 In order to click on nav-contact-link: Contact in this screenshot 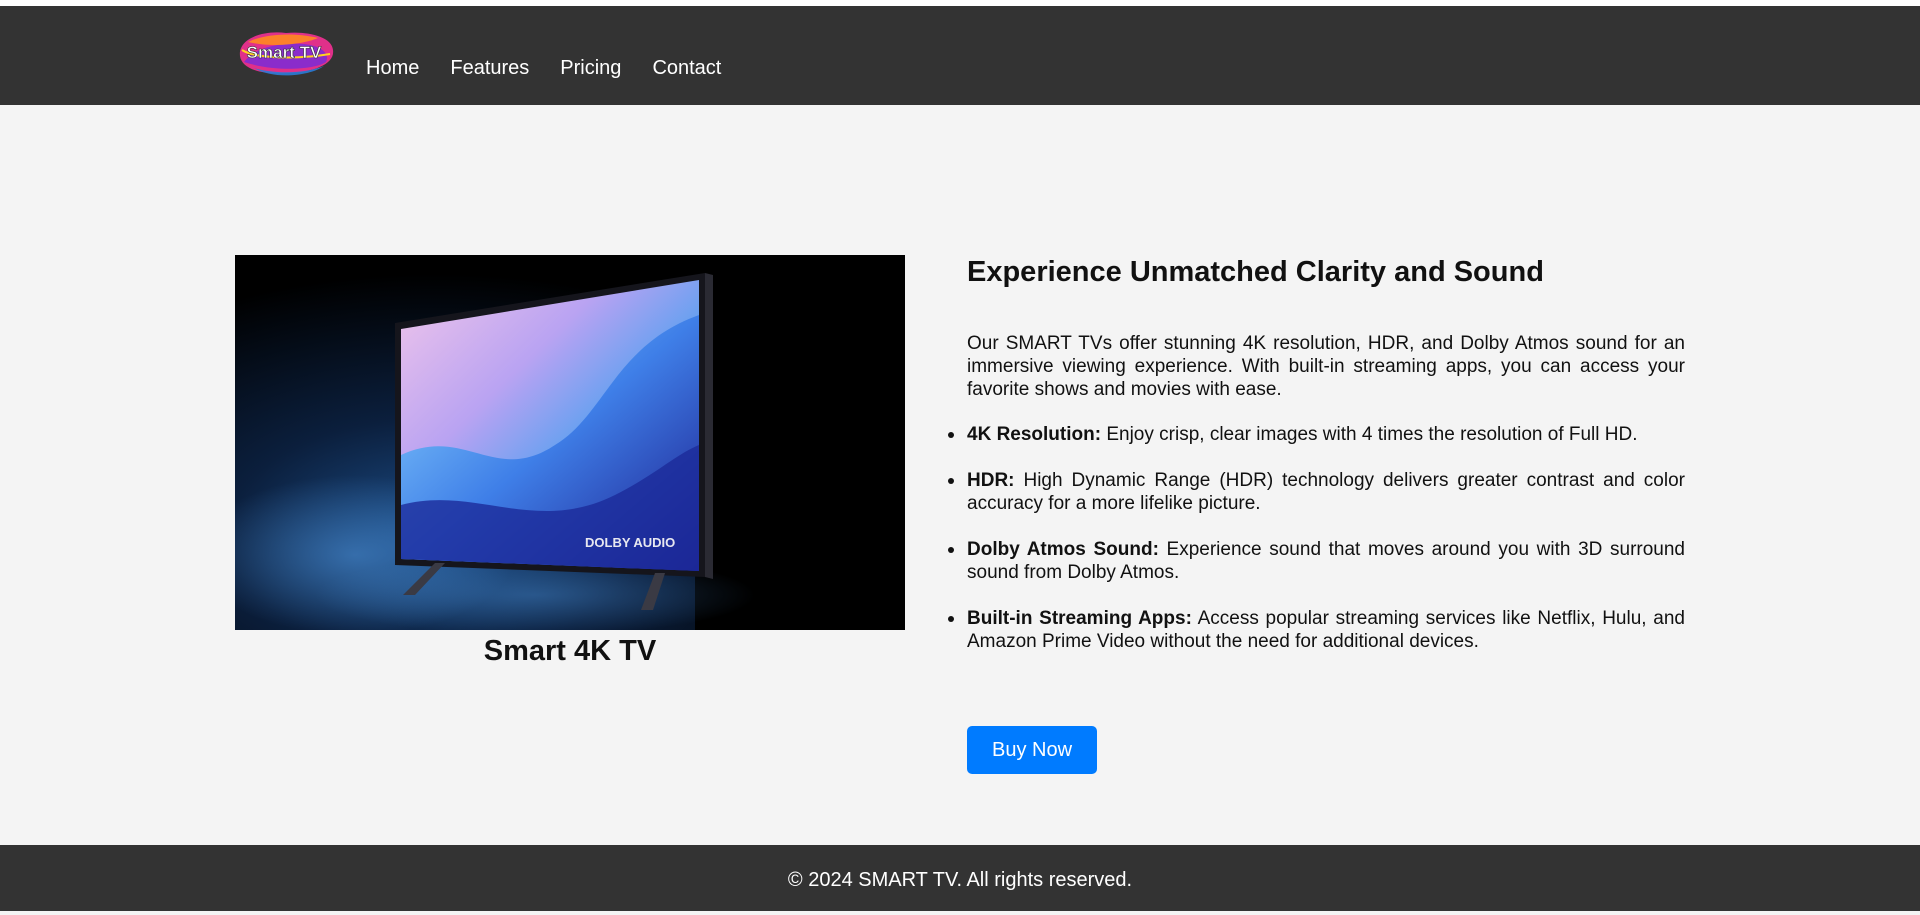, I will do `click(686, 68)`.